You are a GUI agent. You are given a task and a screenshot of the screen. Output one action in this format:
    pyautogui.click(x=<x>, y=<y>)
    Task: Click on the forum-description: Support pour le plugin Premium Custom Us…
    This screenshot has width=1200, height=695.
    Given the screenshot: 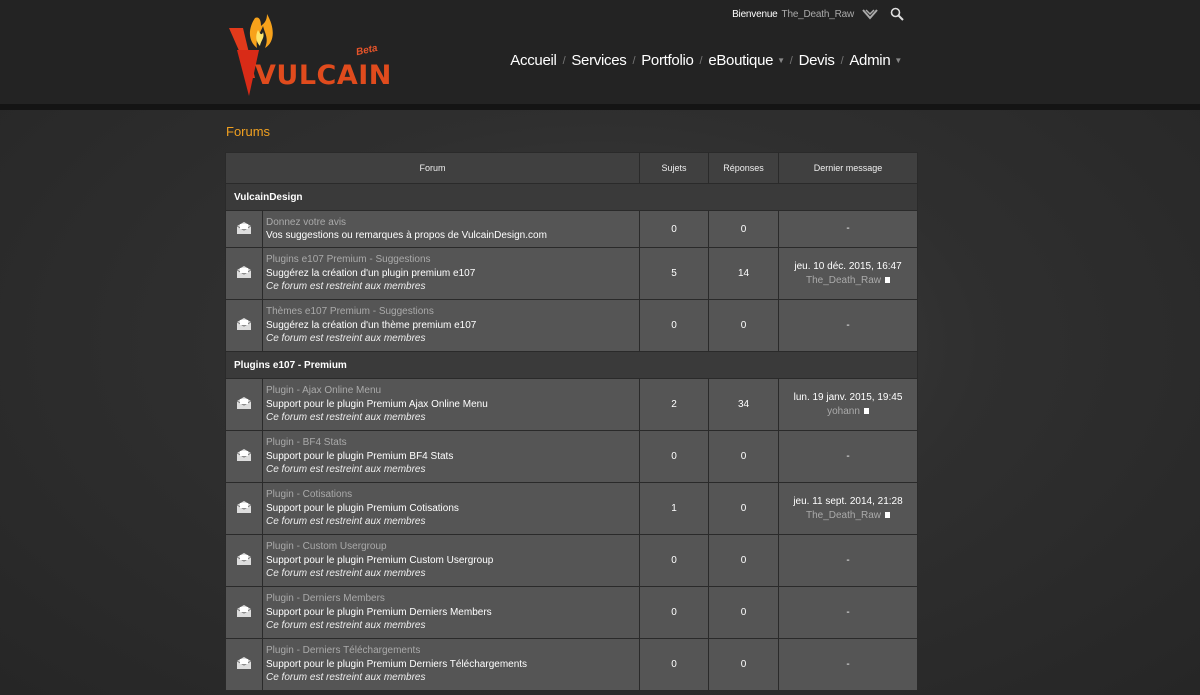 What is the action you would take?
    pyautogui.click(x=380, y=560)
    